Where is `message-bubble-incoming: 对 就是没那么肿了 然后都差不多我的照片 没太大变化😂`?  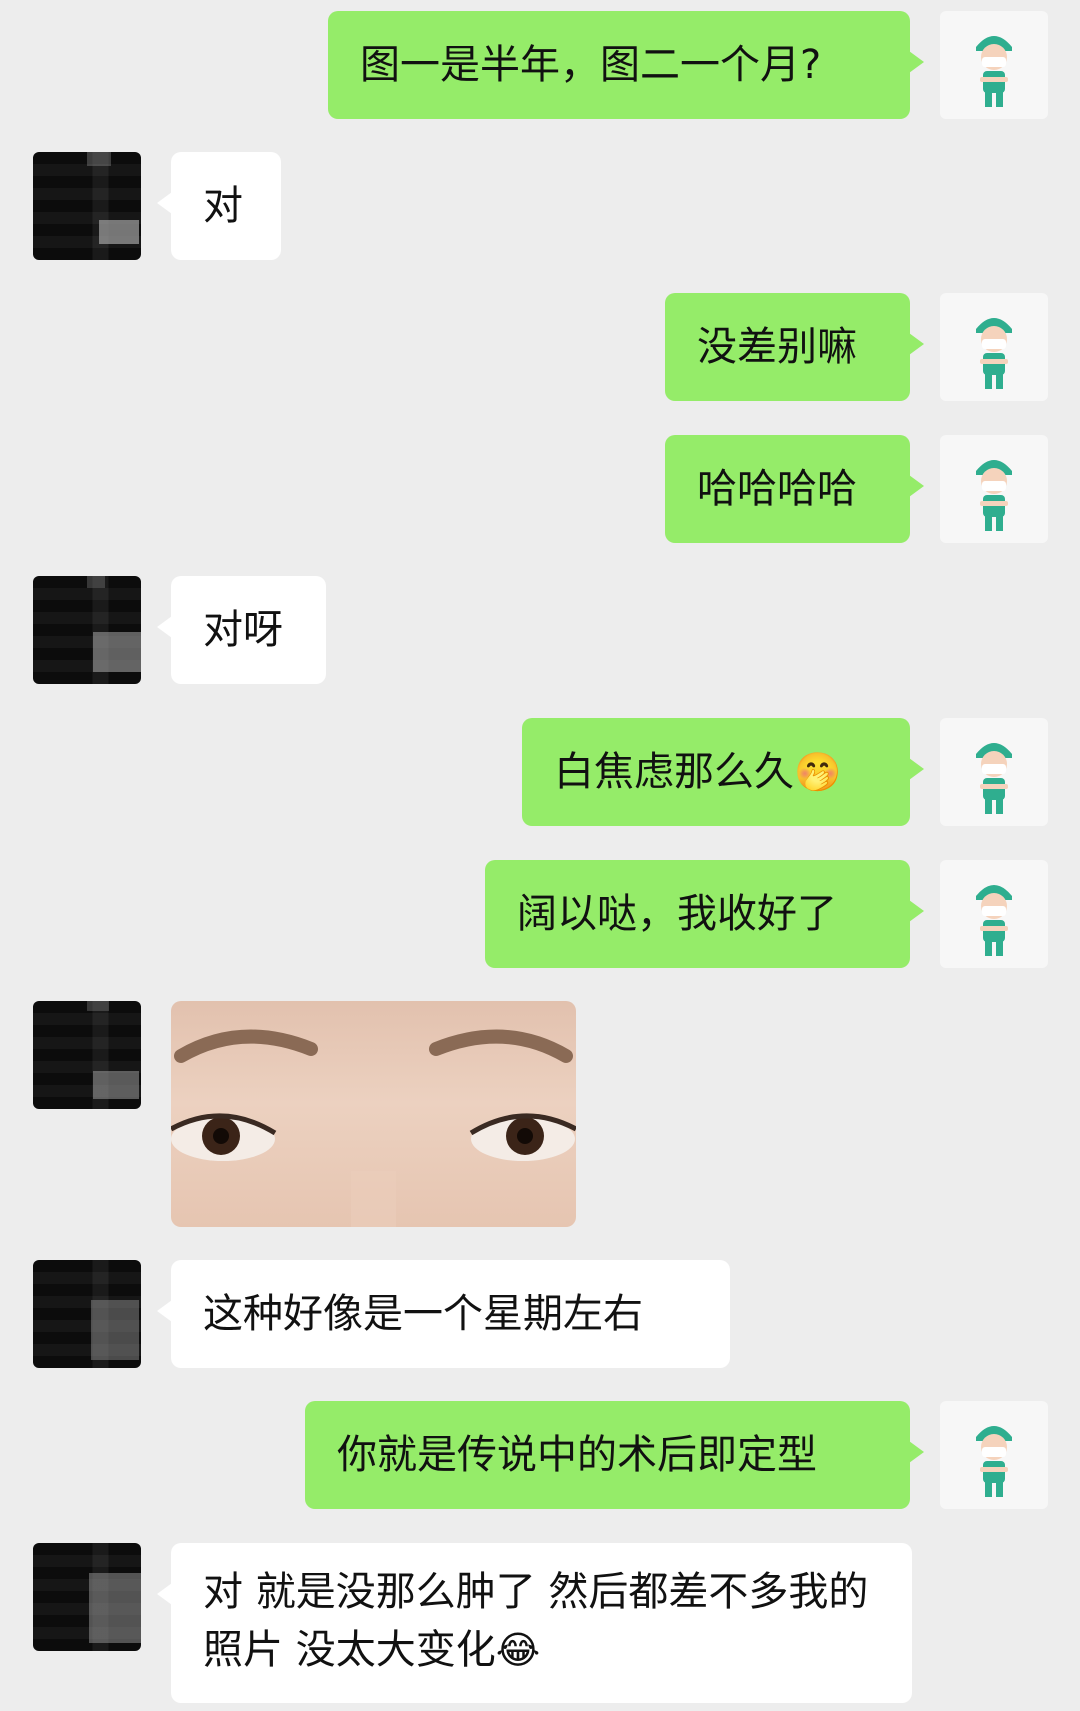
message-bubble-incoming: 对 就是没那么肿了 然后都差不多我的照片 没太大变化😂 is located at coordinates (534, 1623).